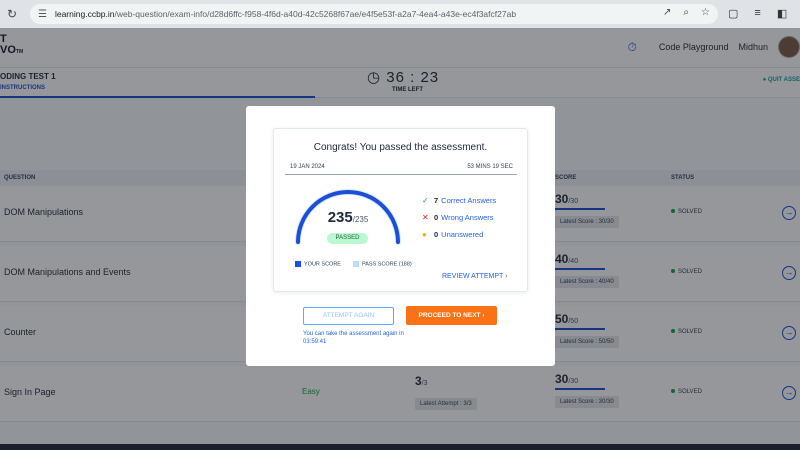 The width and height of the screenshot is (800, 450). I want to click on congrats-title: Congrats! You passed the assessment., so click(400, 147).